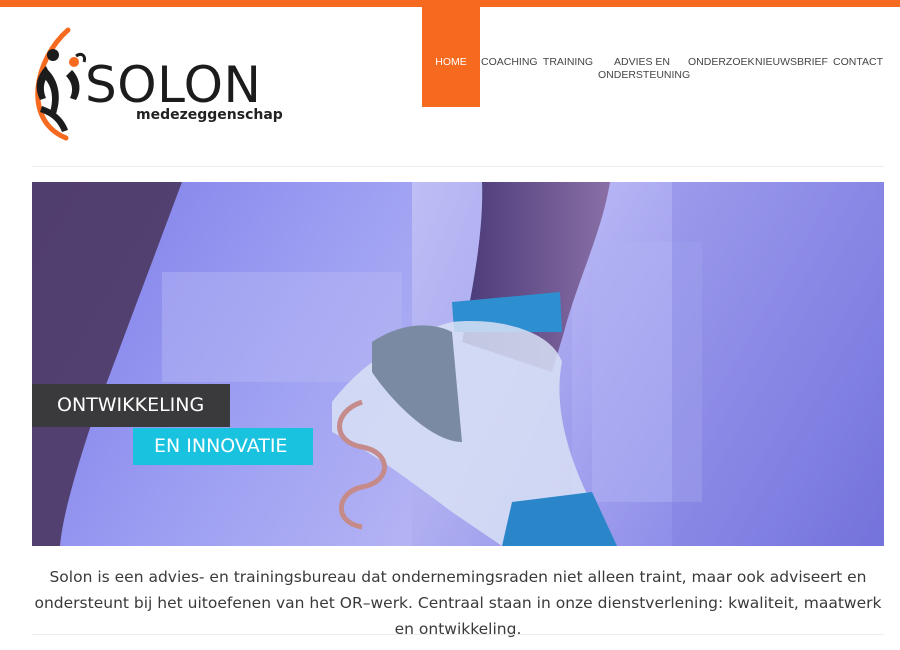 This screenshot has height=650, width=900. I want to click on solon-logo: SOLON medezeggenschap, so click(157, 85).